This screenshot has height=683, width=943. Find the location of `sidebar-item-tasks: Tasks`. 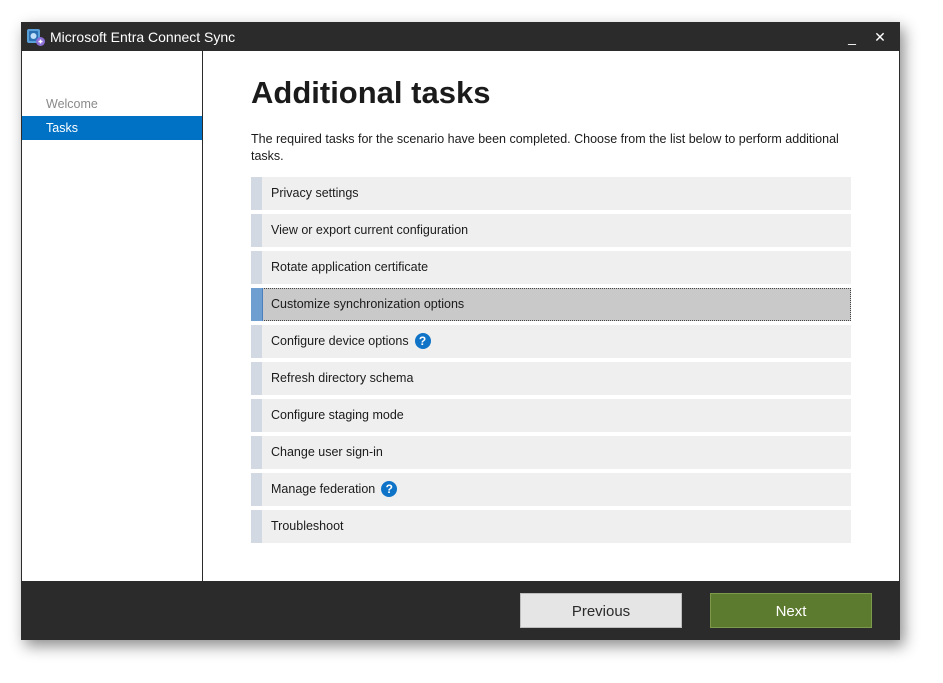

sidebar-item-tasks: Tasks is located at coordinates (112, 128).